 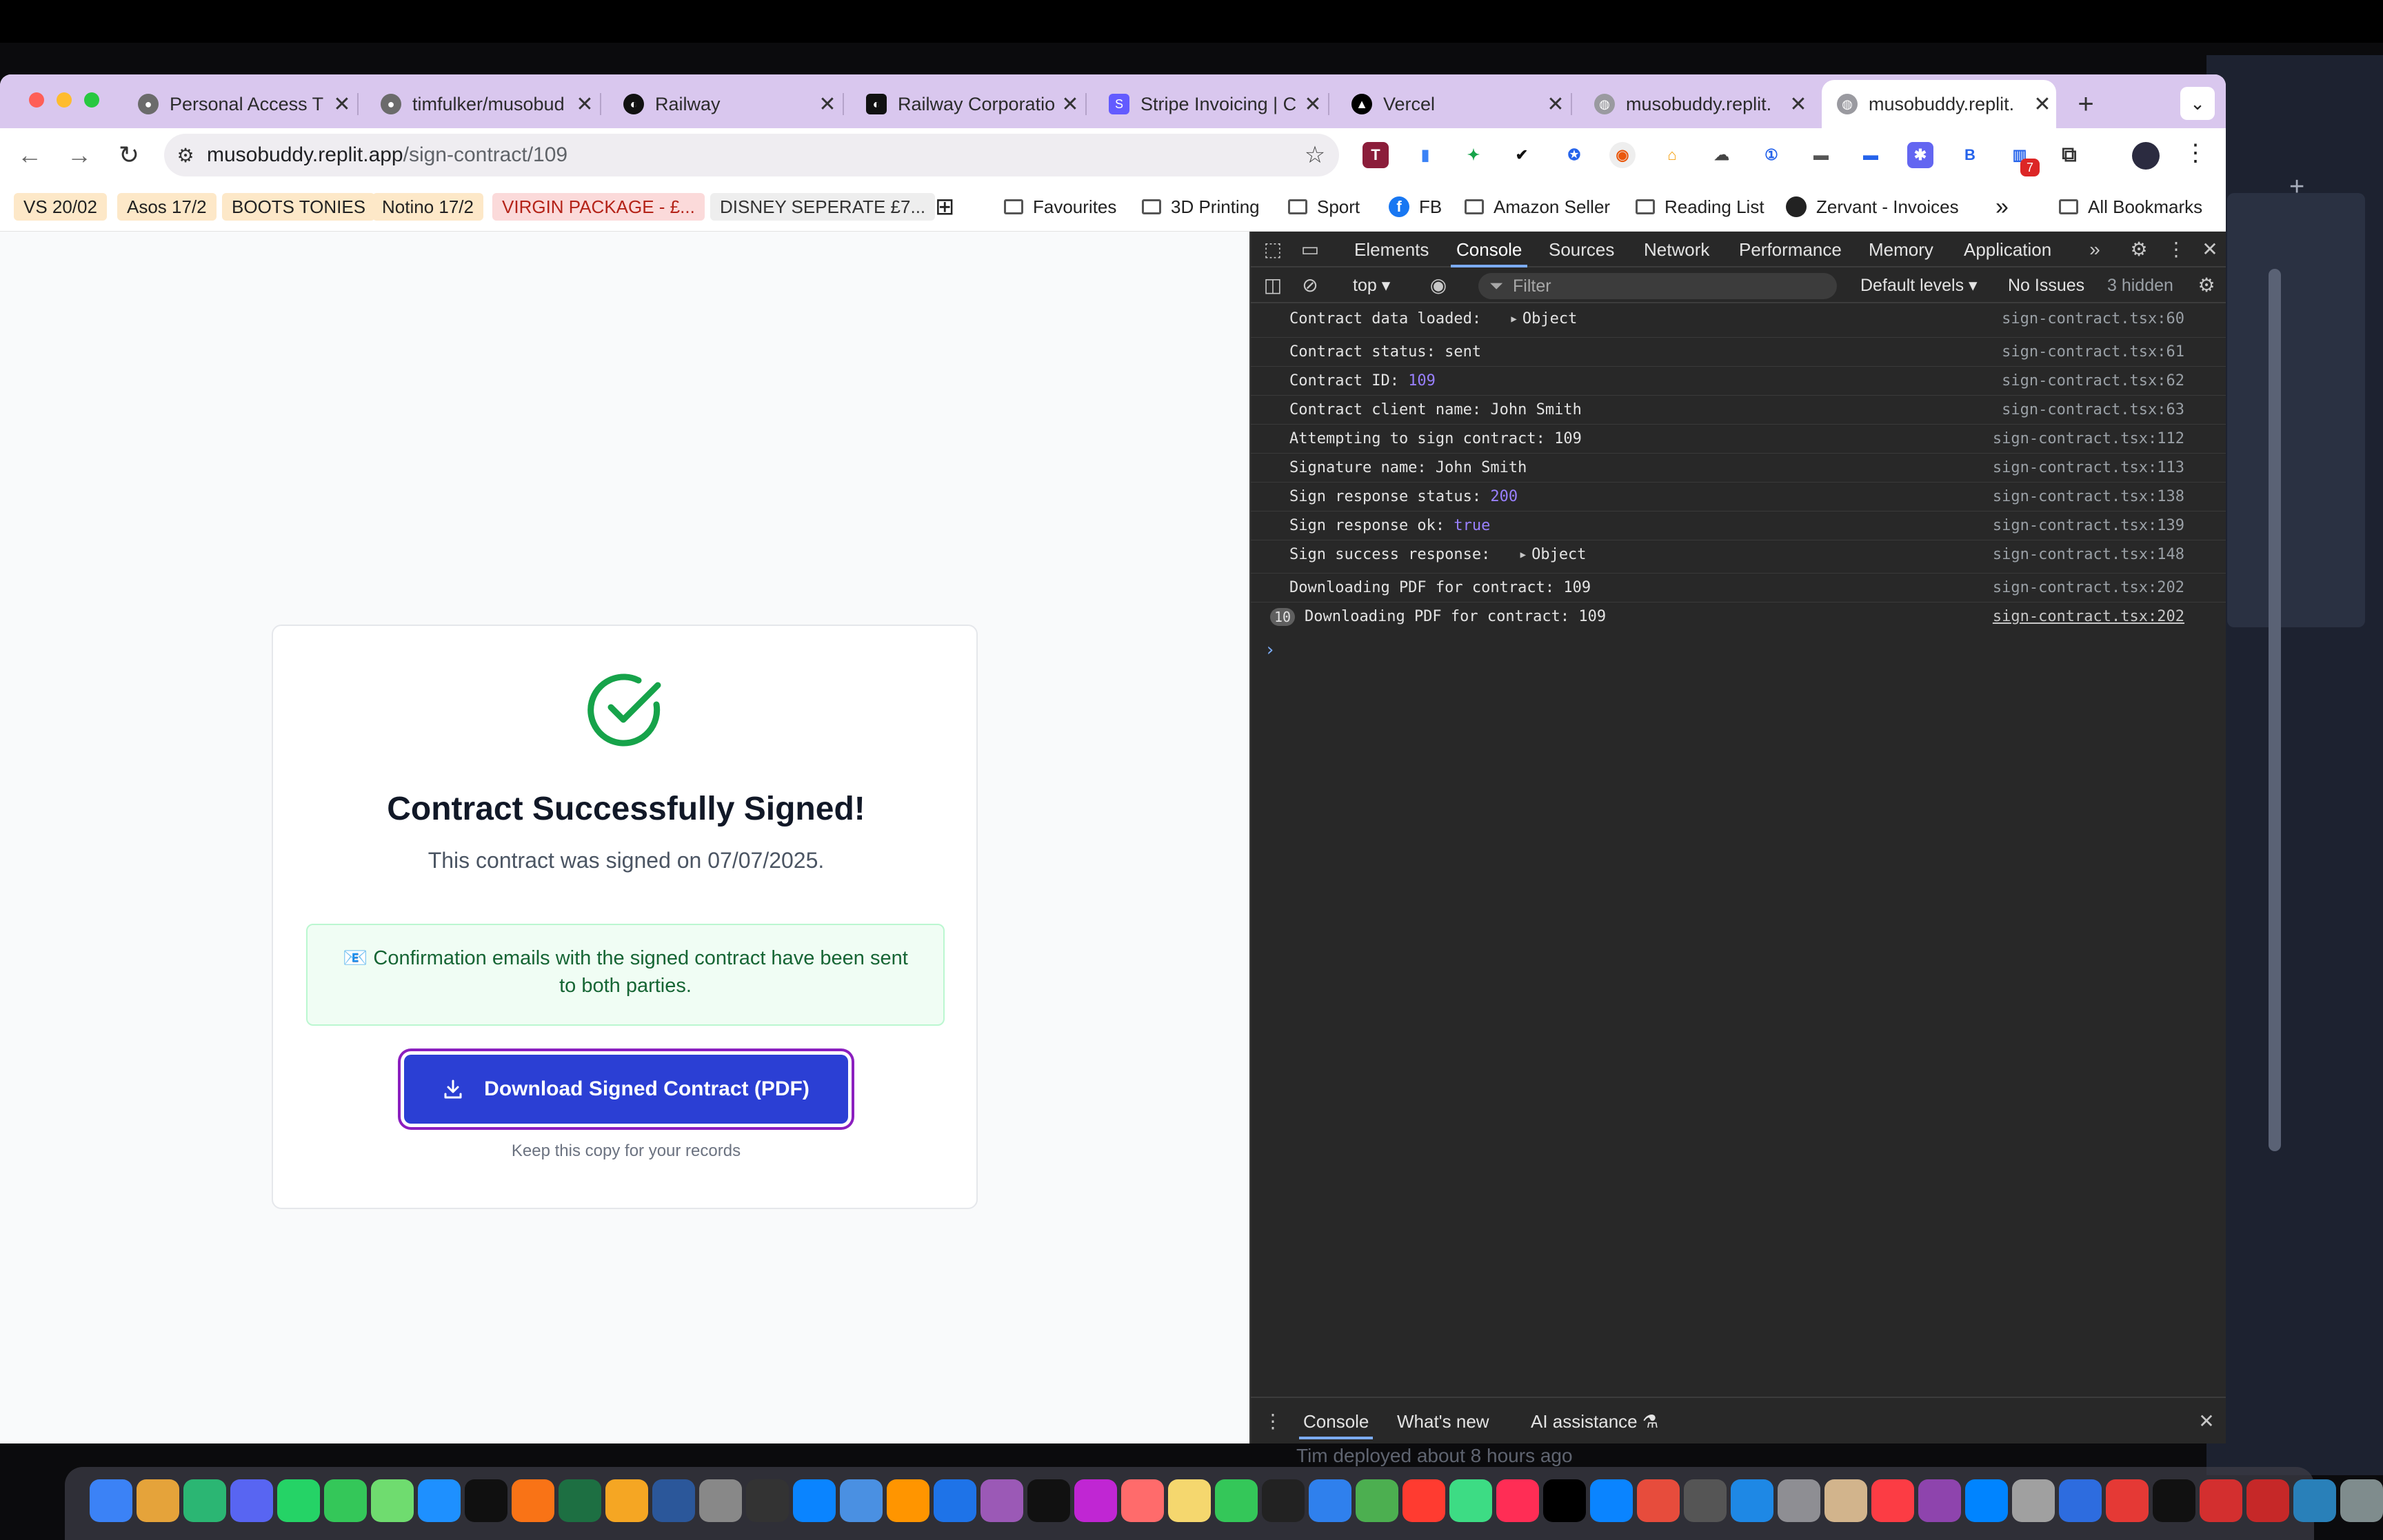 I want to click on log-source-link: sign-contract.tsx:148, so click(x=2088, y=555).